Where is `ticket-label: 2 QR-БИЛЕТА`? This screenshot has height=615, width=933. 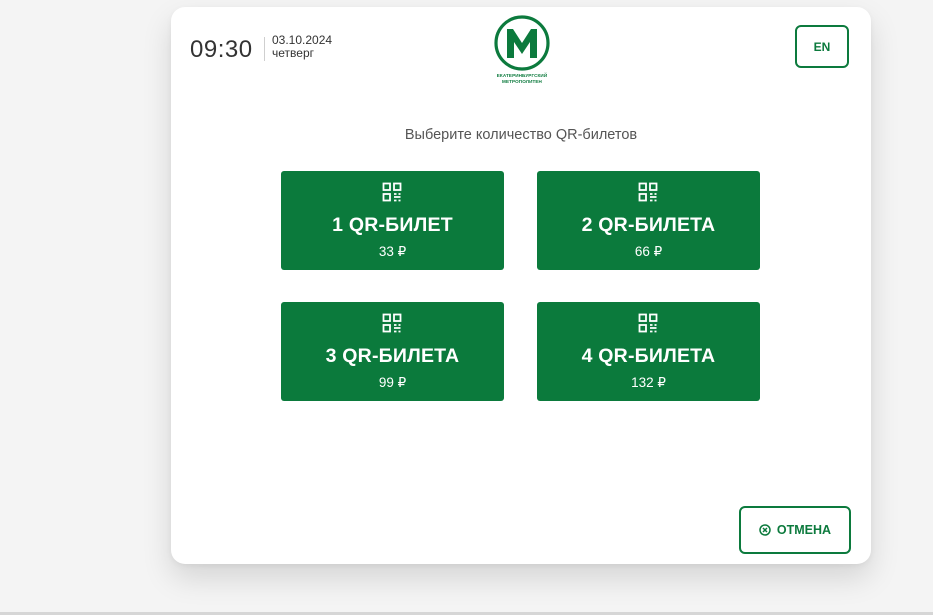 ticket-label: 2 QR-БИЛЕТА is located at coordinates (648, 225).